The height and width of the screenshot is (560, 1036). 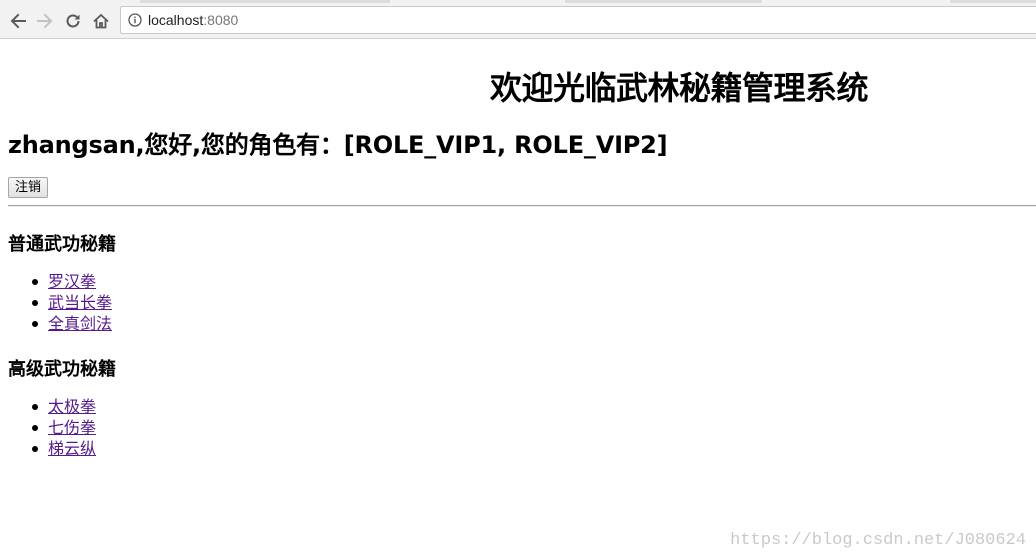 What do you see at coordinates (338, 145) in the screenshot?
I see `user-greeting: zhangsan,您好,您的角色有：[ROLE_VIP1, ROLE_VIP2]` at bounding box center [338, 145].